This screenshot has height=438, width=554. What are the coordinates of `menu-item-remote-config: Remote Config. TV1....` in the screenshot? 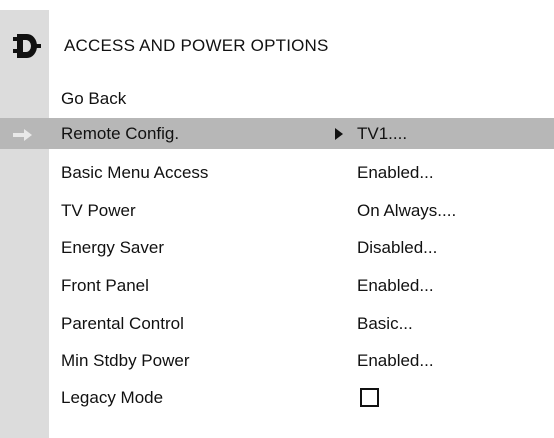 It's located at (277, 133).